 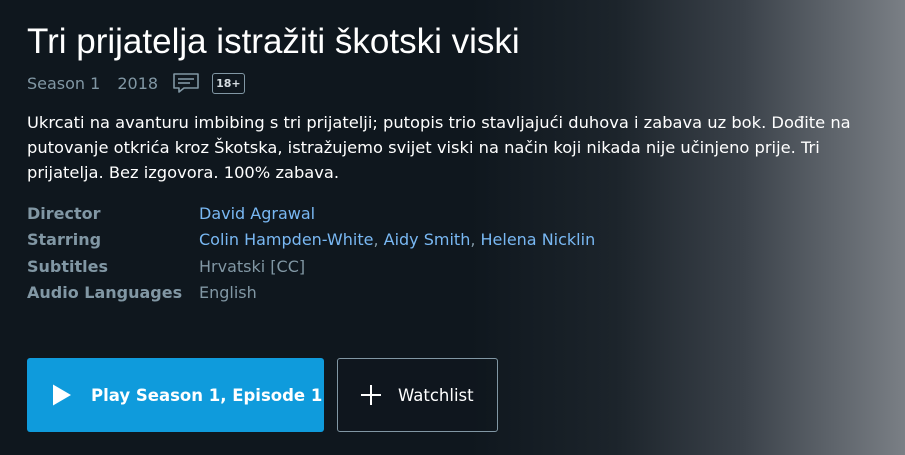 What do you see at coordinates (68, 266) in the screenshot?
I see `subtitles-label: Subtitles` at bounding box center [68, 266].